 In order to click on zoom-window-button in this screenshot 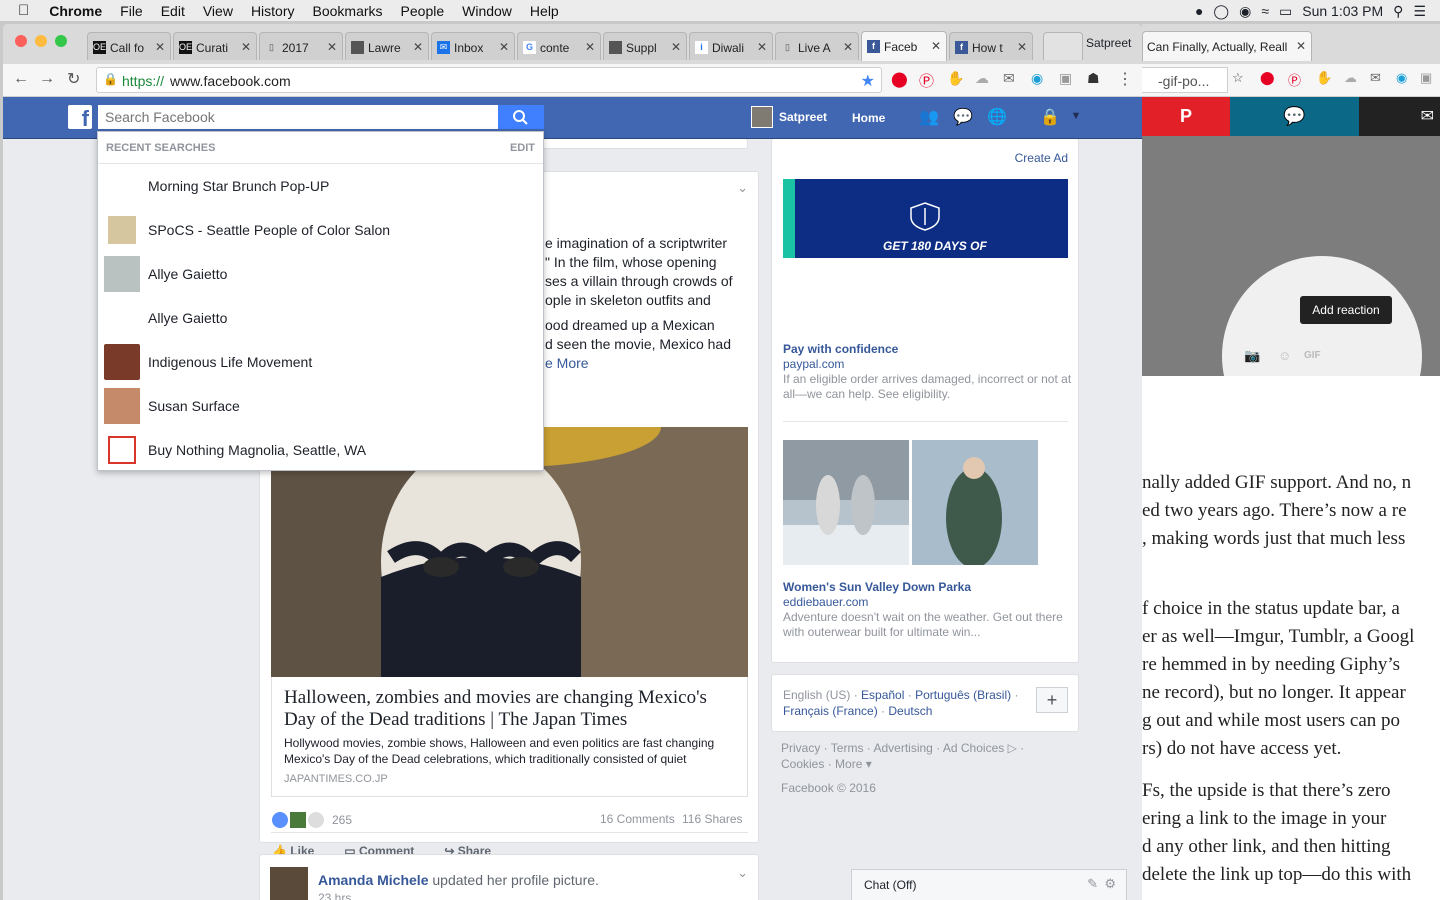, I will do `click(61, 41)`.